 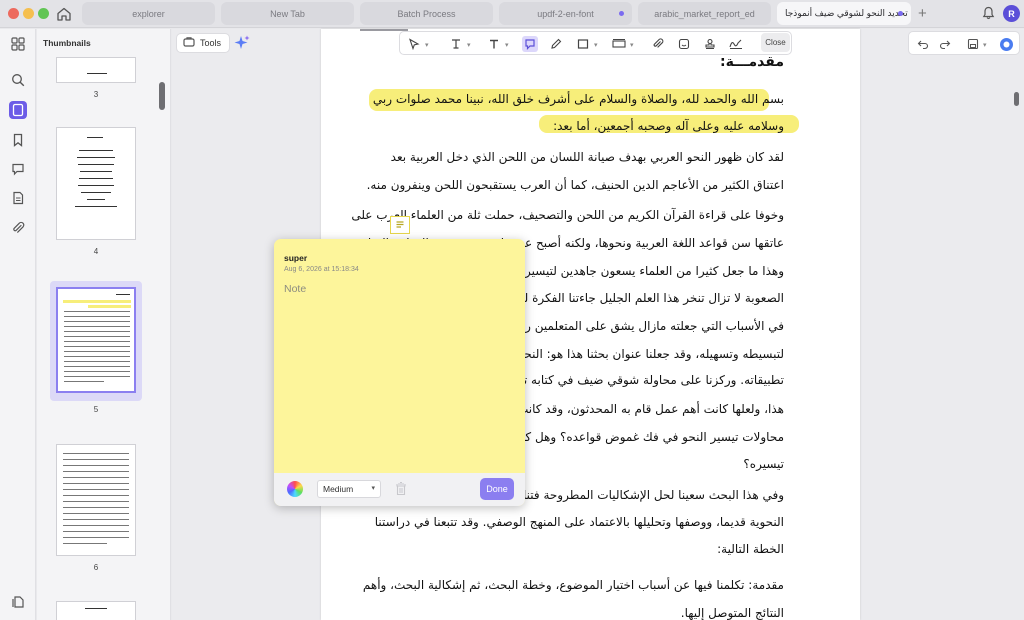 What do you see at coordinates (18, 110) in the screenshot?
I see `thumbnails-icon` at bounding box center [18, 110].